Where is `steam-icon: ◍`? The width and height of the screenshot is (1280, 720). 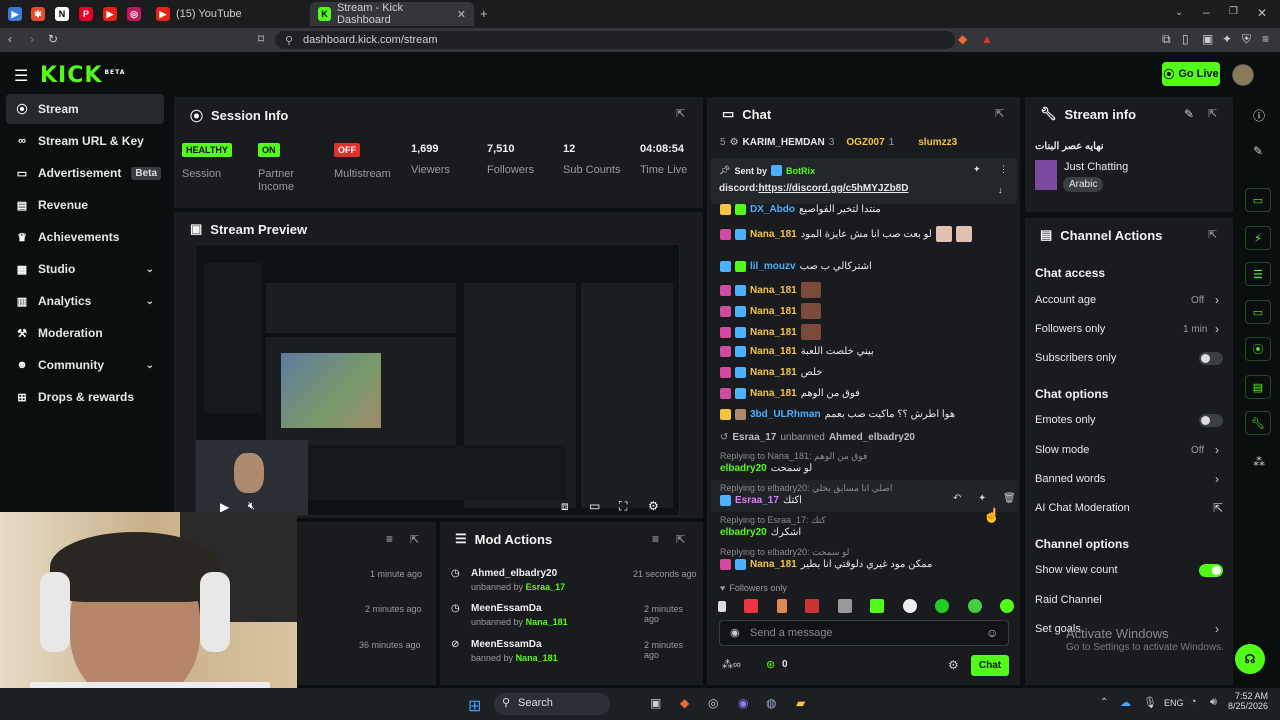 steam-icon: ◍ is located at coordinates (771, 703).